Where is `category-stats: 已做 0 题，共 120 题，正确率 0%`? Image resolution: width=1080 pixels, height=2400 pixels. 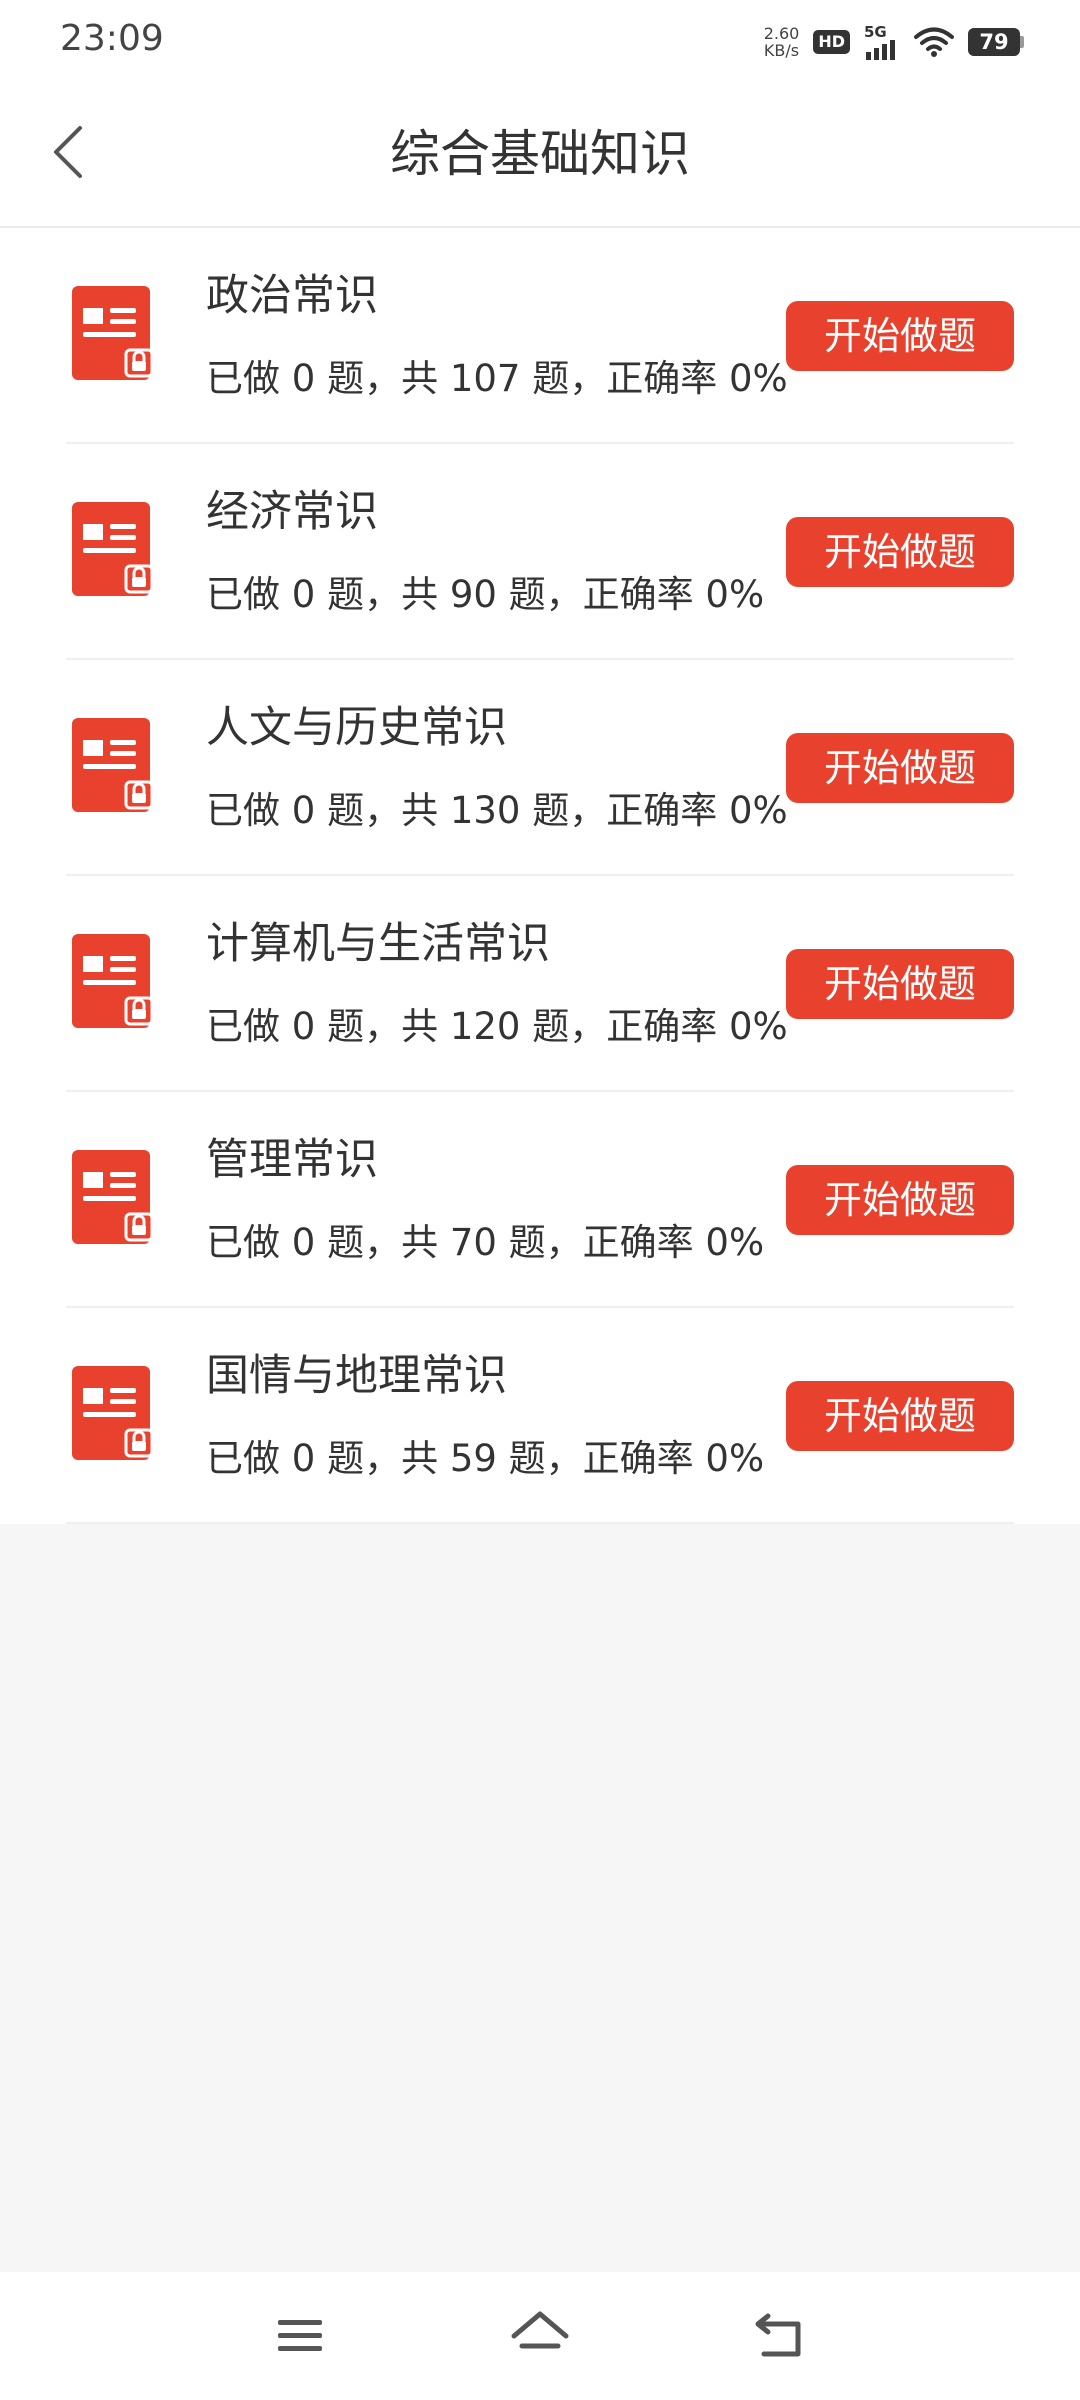
category-stats: 已做 0 题，共 120 题，正确率 0% is located at coordinates (497, 1026).